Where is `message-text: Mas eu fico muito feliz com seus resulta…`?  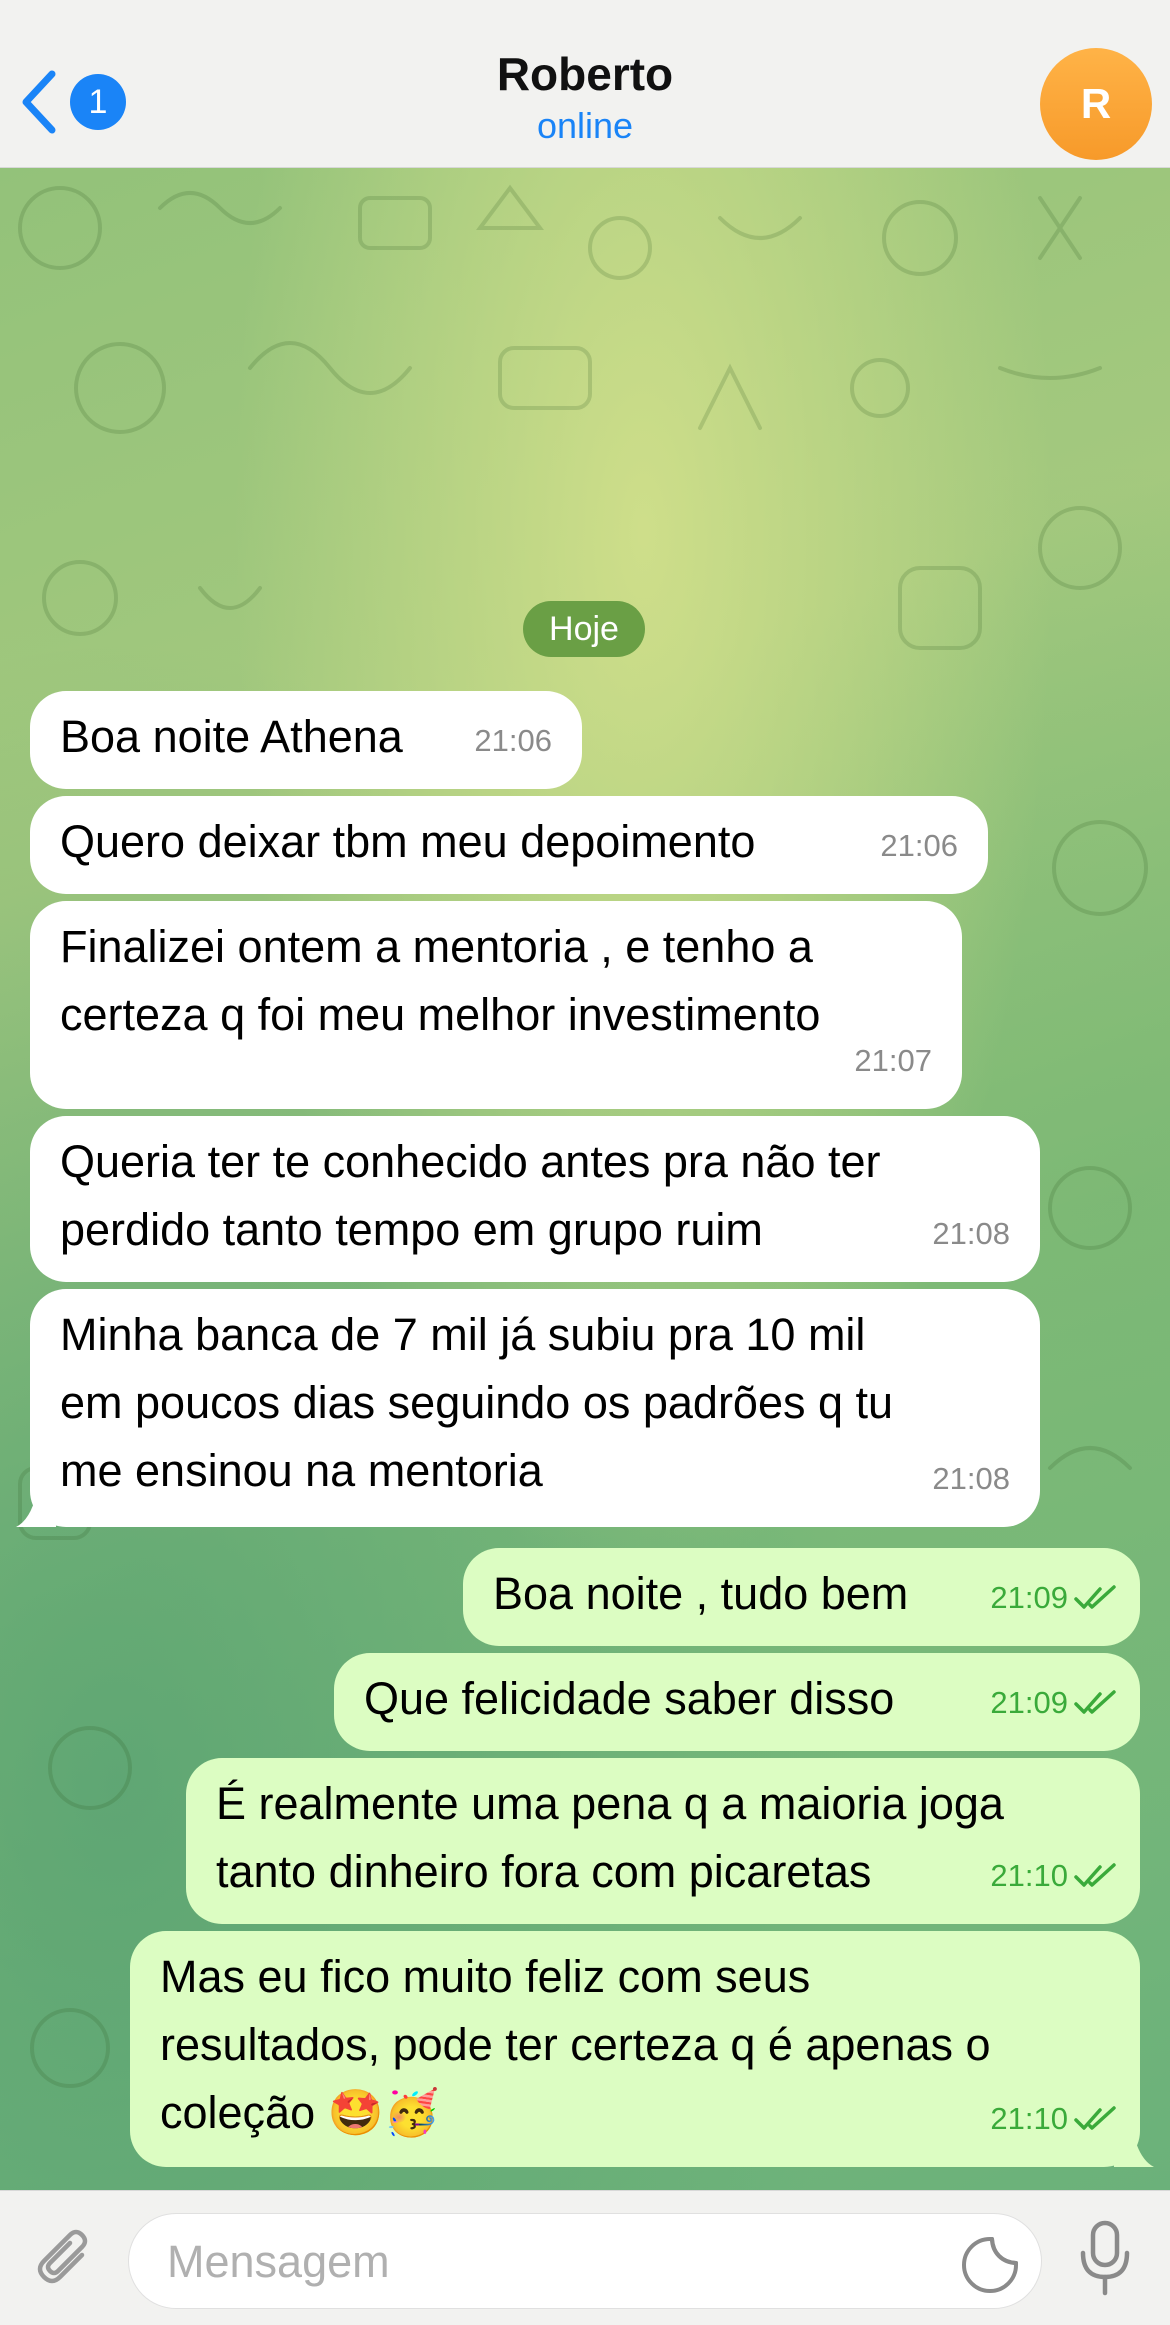 message-text: Mas eu fico muito feliz com seus resulta… is located at coordinates (575, 2044).